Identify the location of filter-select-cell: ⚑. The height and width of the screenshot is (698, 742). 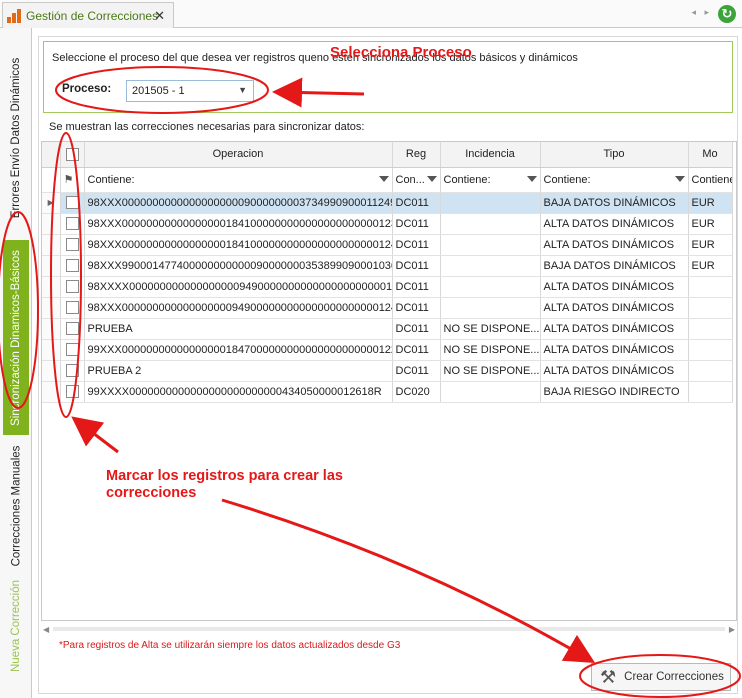
(72, 180).